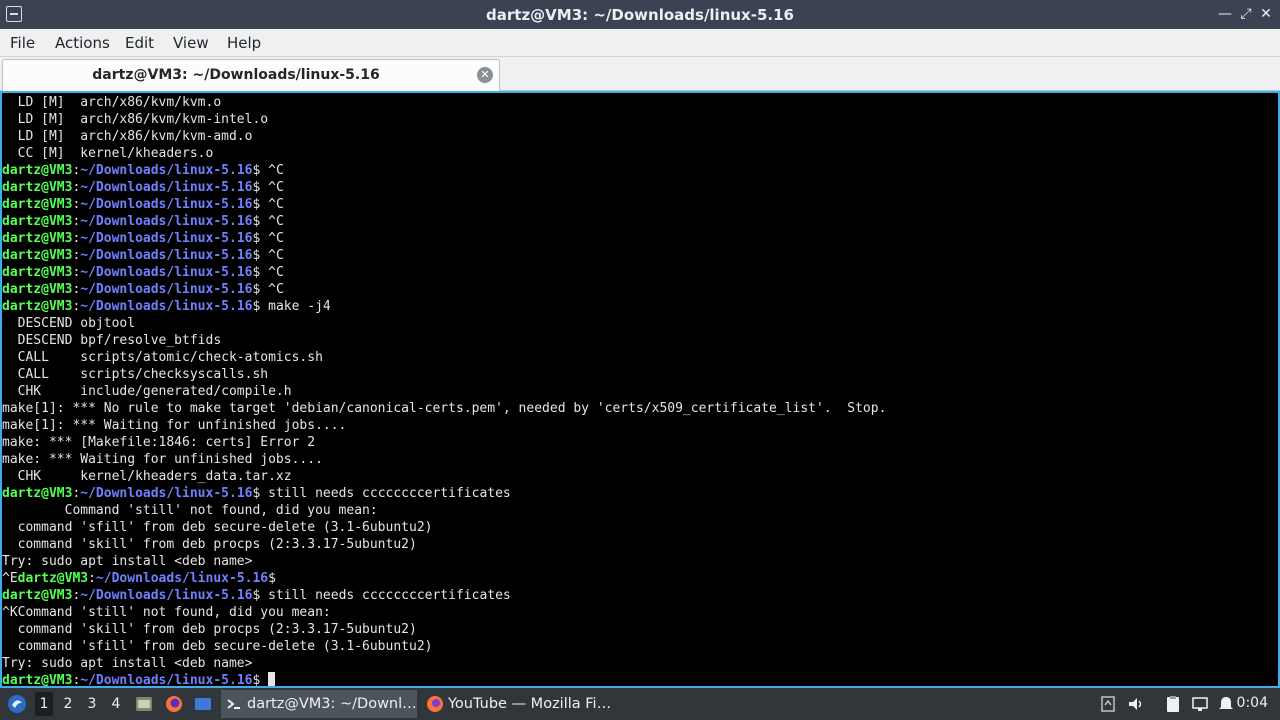  I want to click on output-line: LD [M] arch/x86/kvm/kvm.o, so click(112, 102).